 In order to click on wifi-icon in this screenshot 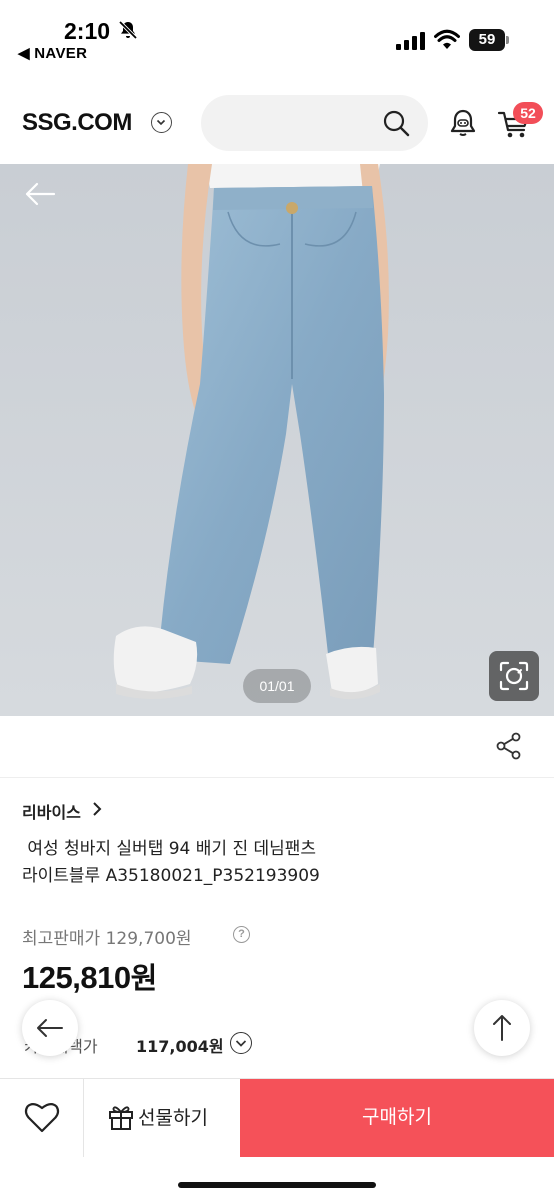, I will do `click(447, 39)`.